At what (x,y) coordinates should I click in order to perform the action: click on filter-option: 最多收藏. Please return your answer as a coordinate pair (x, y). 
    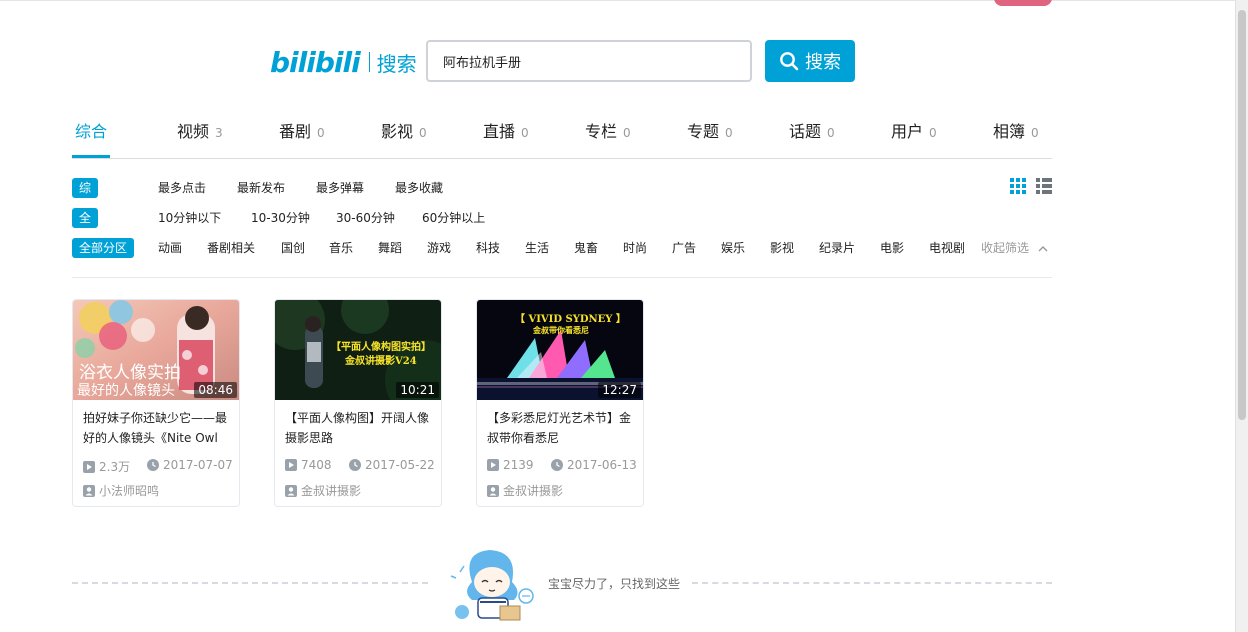
    Looking at the image, I should click on (419, 188).